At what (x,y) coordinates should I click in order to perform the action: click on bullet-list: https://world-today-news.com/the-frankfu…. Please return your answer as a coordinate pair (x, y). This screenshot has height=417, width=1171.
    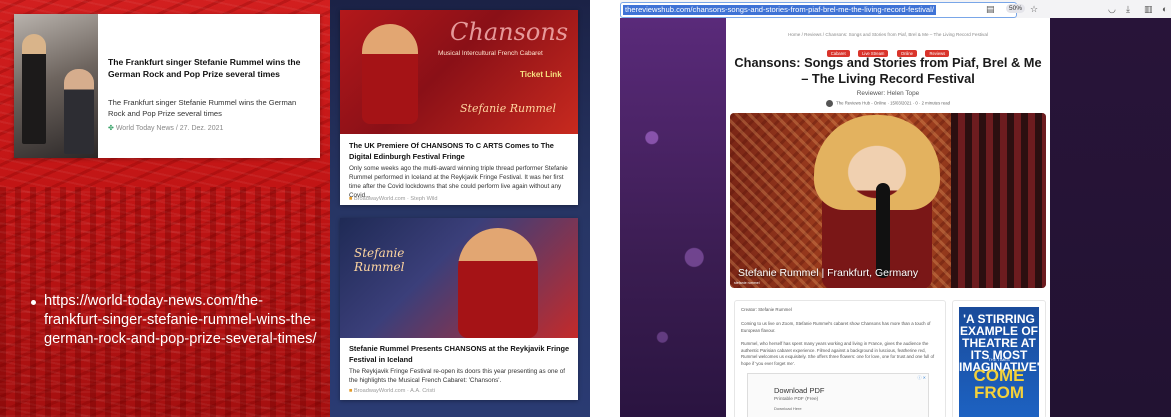
    Looking at the image, I should click on (175, 320).